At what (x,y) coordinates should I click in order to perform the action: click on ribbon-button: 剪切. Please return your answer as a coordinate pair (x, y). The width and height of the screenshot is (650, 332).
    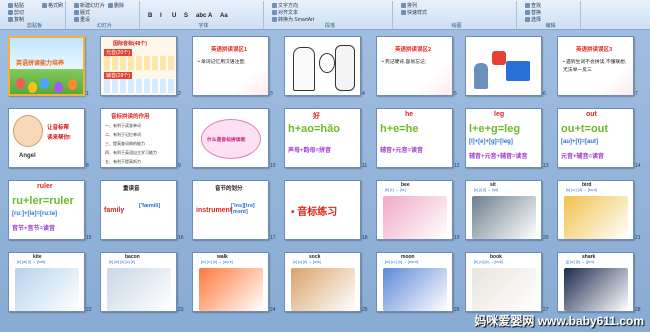
    Looking at the image, I should click on (16, 13).